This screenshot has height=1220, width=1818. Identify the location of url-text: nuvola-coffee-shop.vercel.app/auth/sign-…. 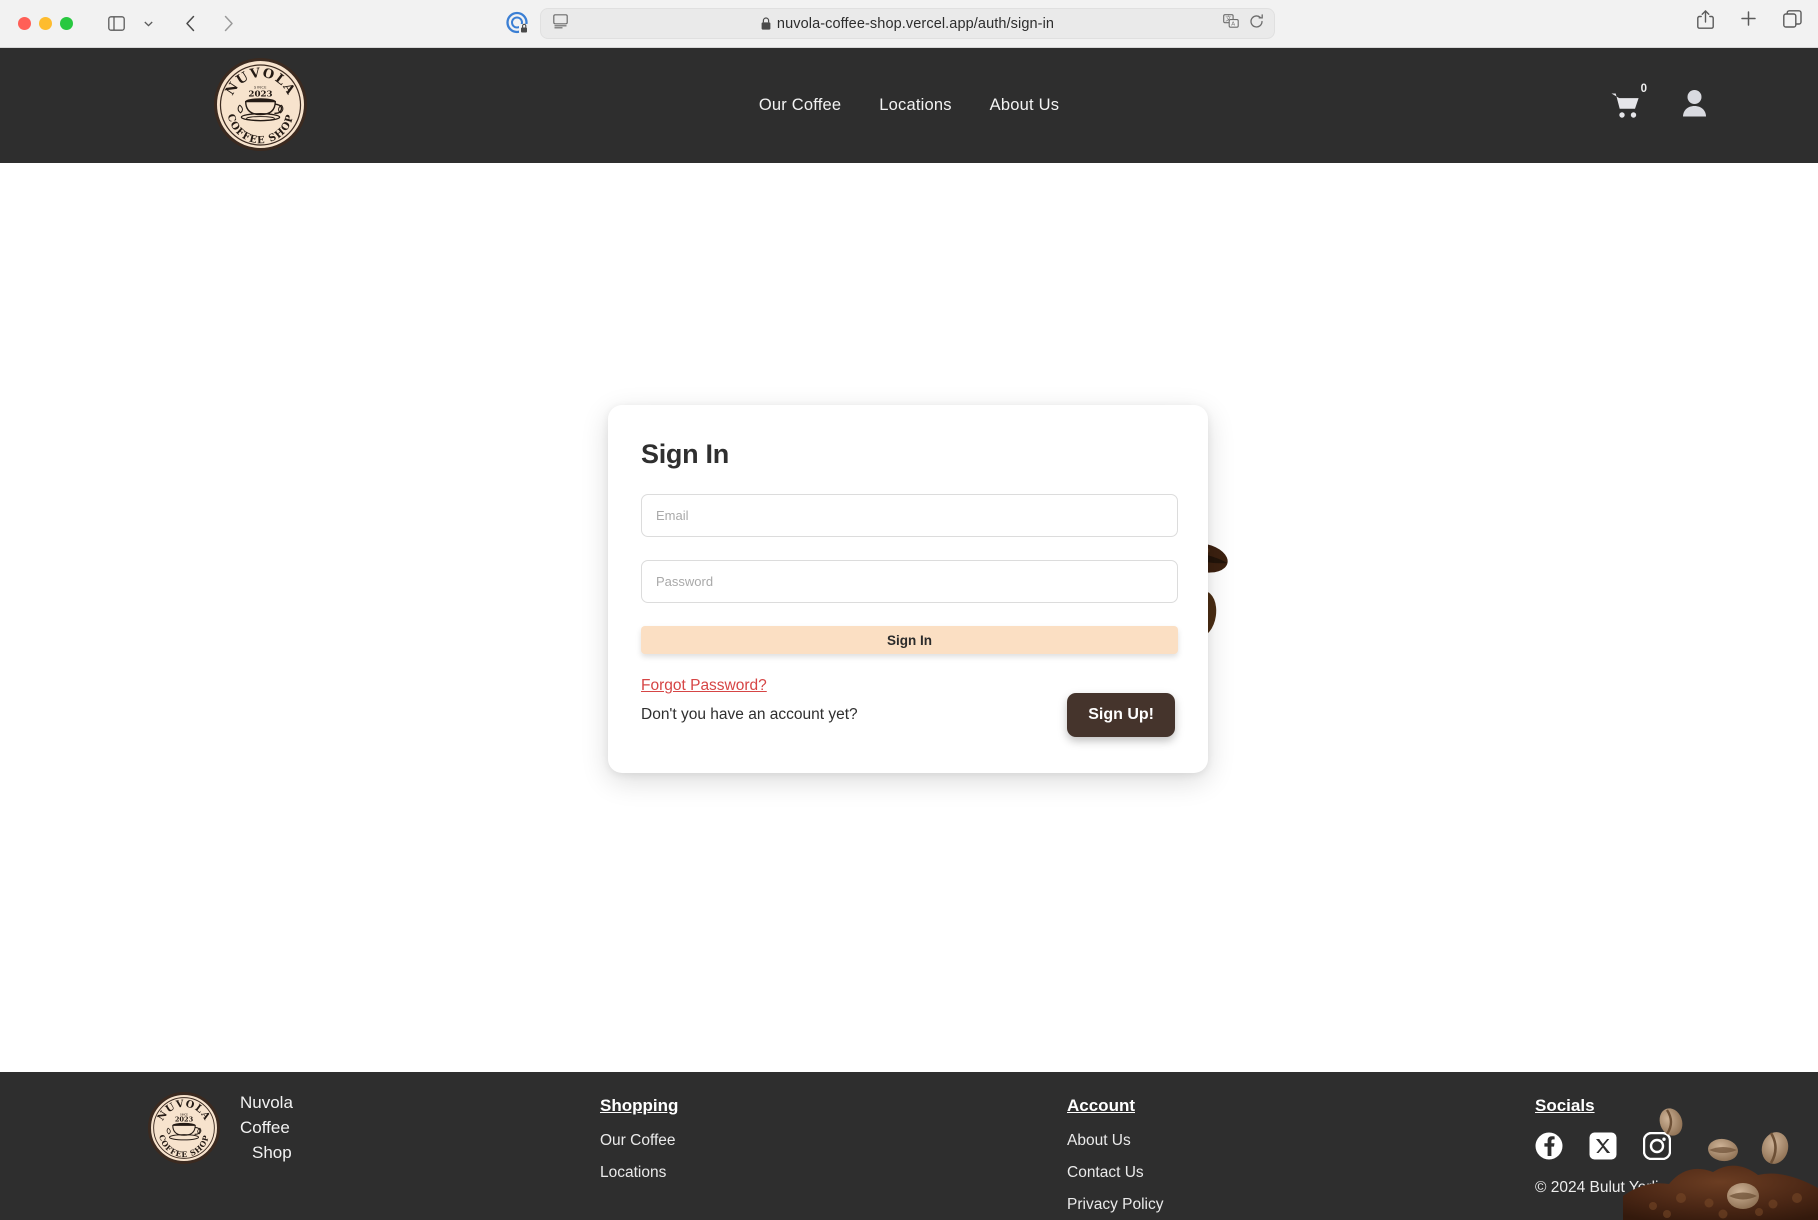
(915, 23).